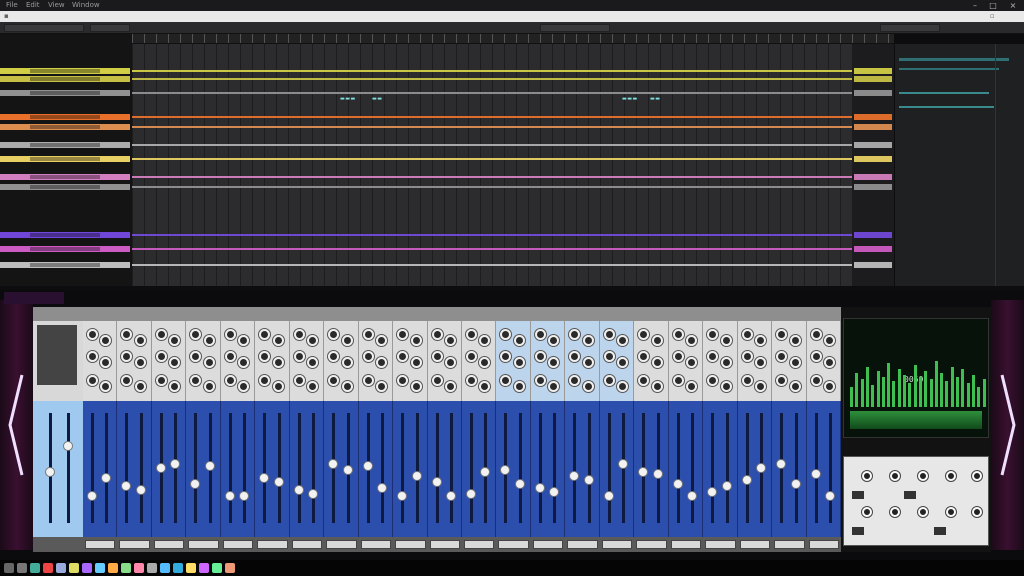 The height and width of the screenshot is (576, 1024). What do you see at coordinates (74, 568) in the screenshot?
I see `mail-icon` at bounding box center [74, 568].